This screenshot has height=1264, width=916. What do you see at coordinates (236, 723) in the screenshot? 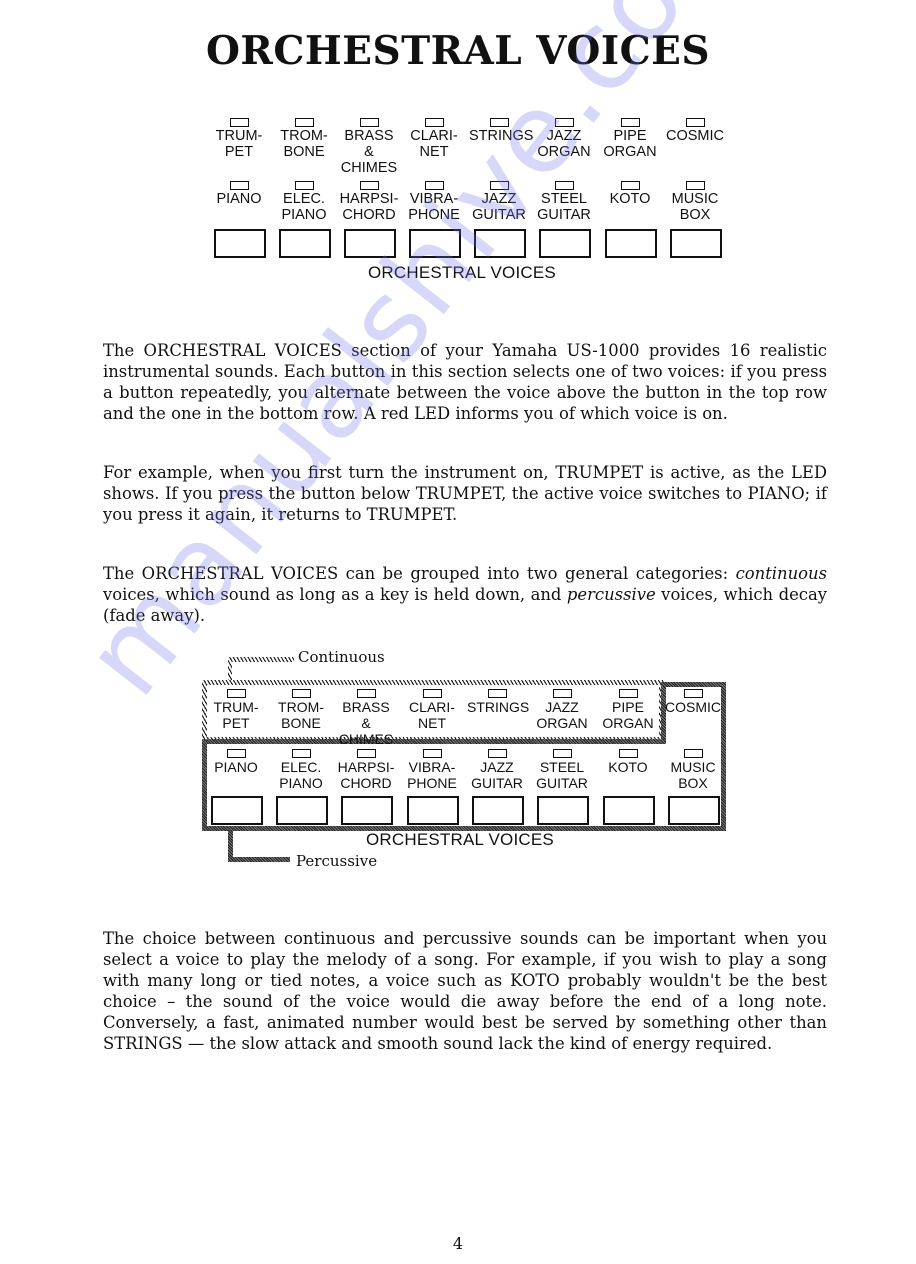
I see `voice-name-line2: PET` at bounding box center [236, 723].